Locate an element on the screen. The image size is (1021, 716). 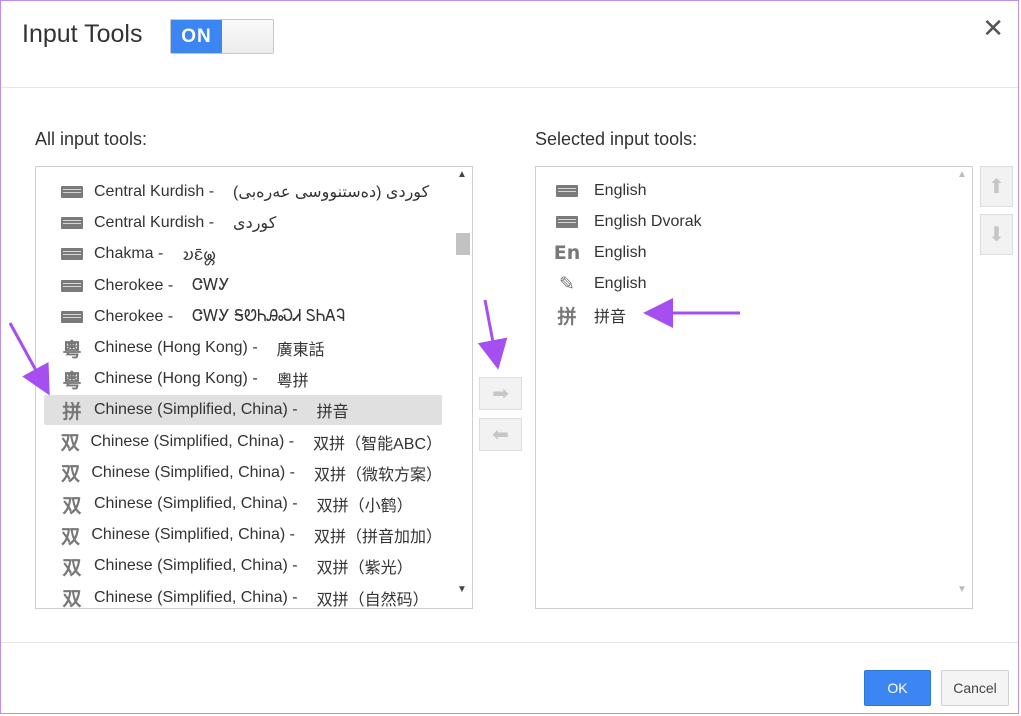
all-input-tools-label: All input tools: is located at coordinates (91, 139).